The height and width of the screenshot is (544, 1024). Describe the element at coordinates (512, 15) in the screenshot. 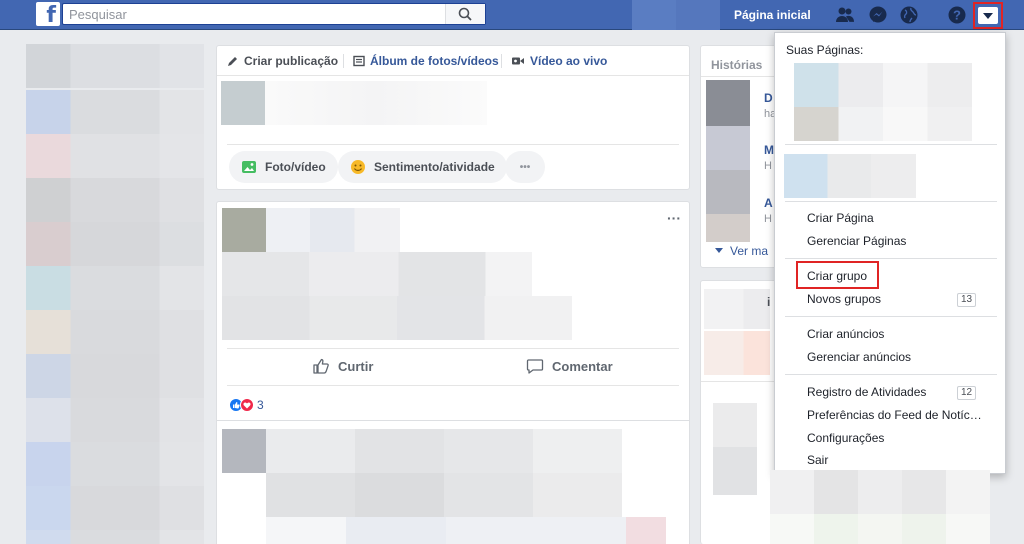

I see `top-navigation-bar: f Página inicial ?` at that location.